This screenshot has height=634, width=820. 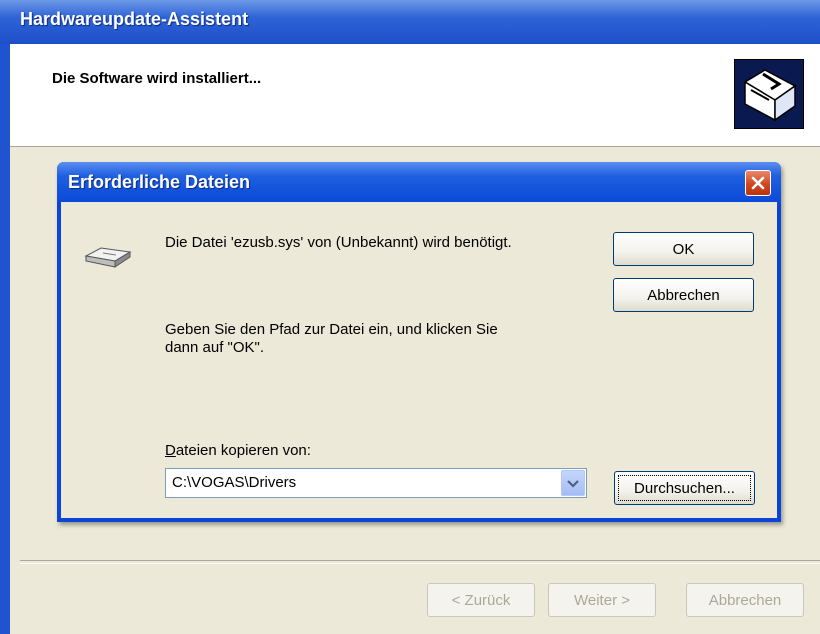 What do you see at coordinates (108, 257) in the screenshot?
I see `disk-drive-icon` at bounding box center [108, 257].